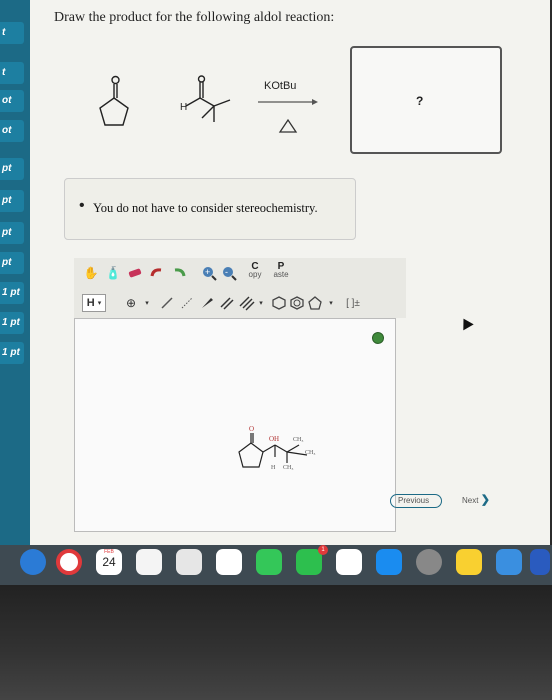  I want to click on double-bond-icon, so click(227, 303).